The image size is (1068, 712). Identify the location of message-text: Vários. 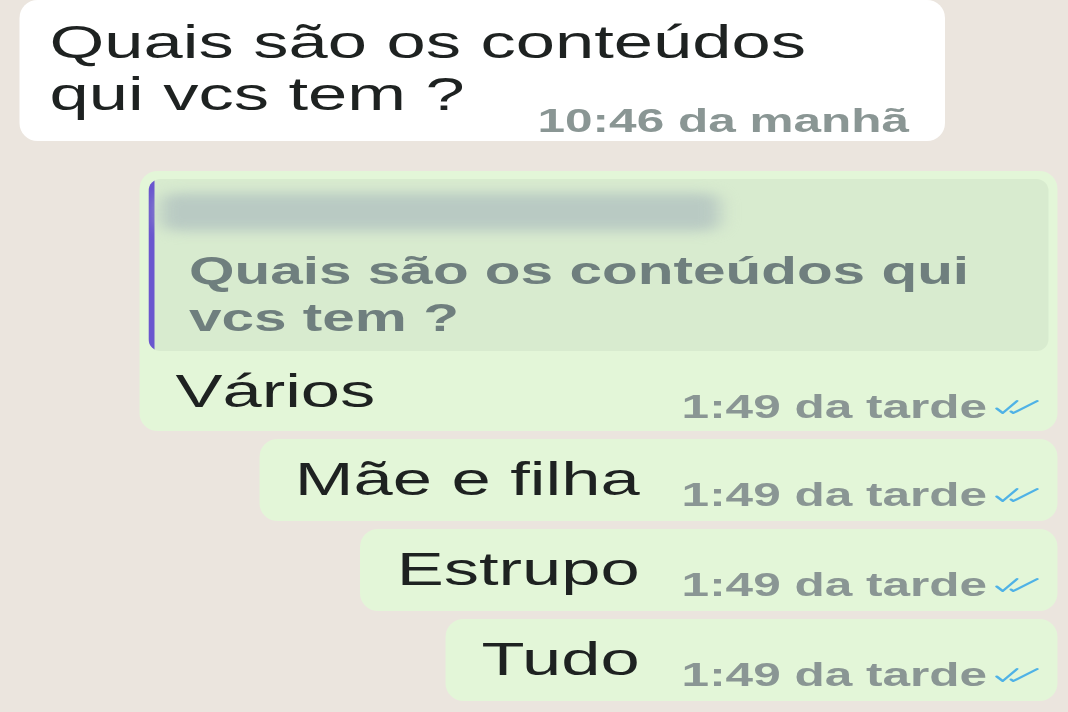
(275, 390).